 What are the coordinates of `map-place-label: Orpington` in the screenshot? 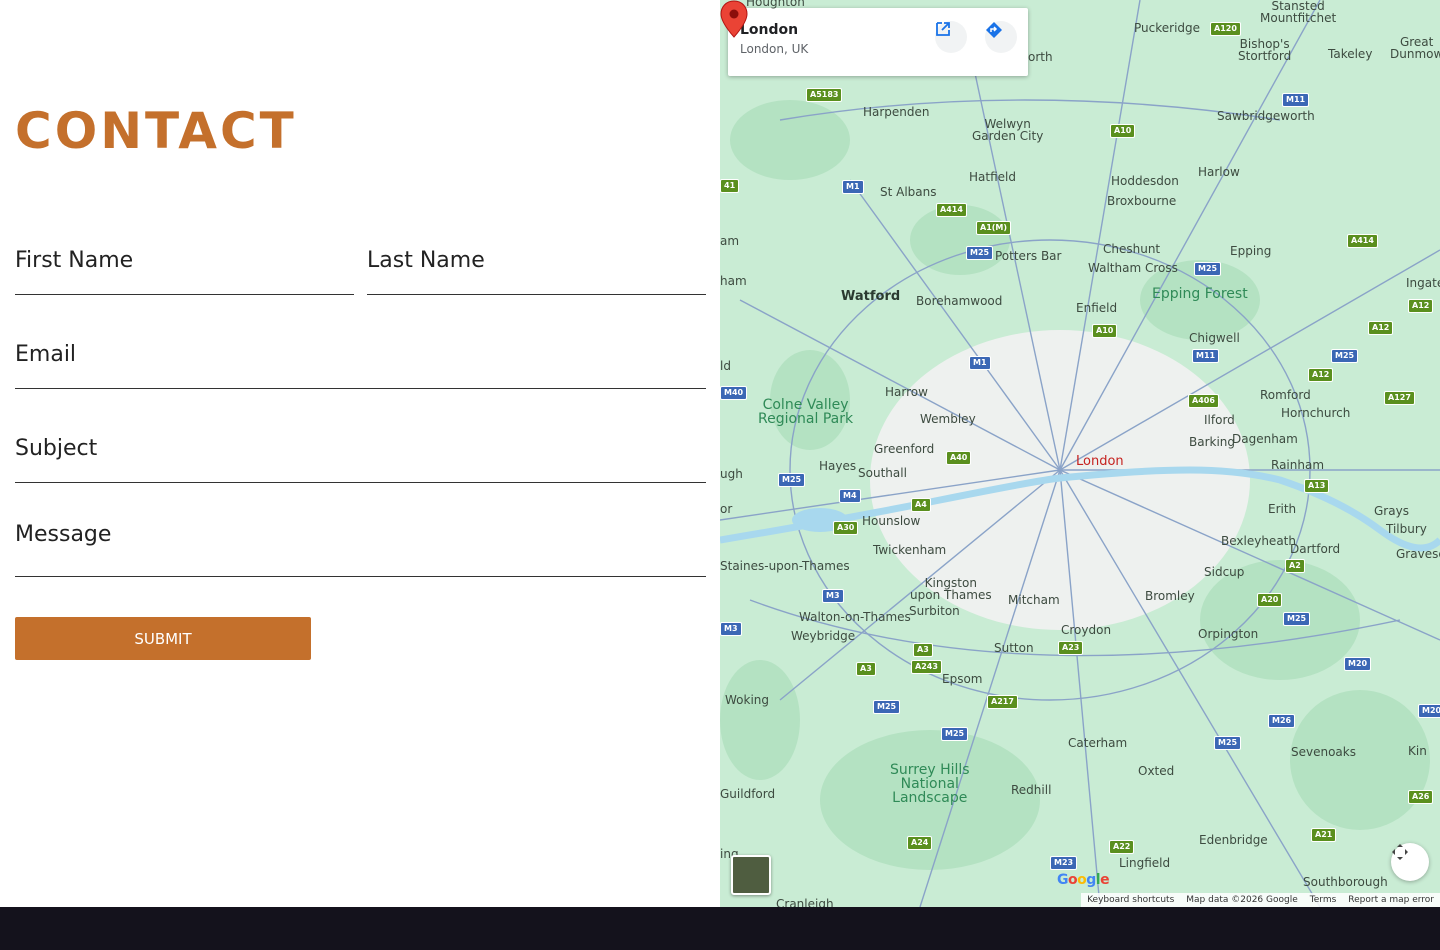 It's located at (1228, 634).